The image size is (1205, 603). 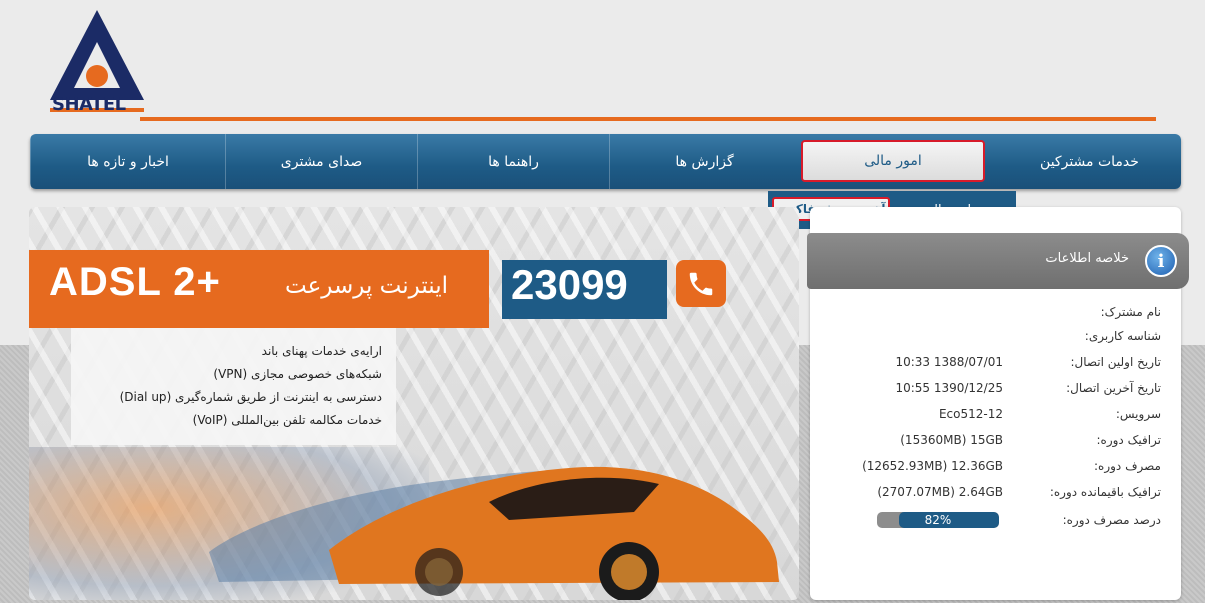 What do you see at coordinates (998, 261) in the screenshot?
I see `panel-header: خلاصه اطلاعات i` at bounding box center [998, 261].